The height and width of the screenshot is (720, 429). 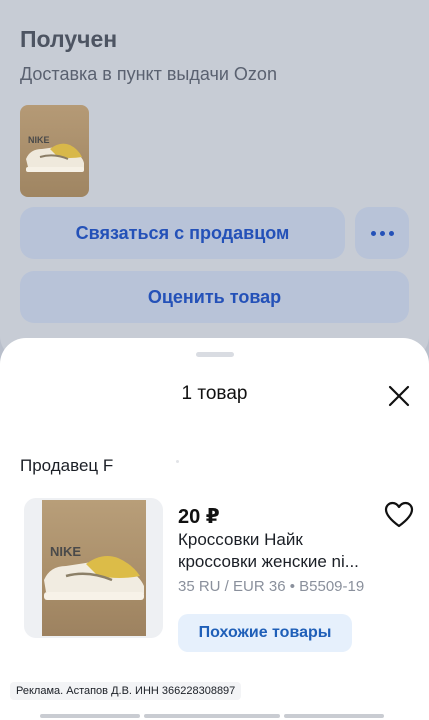 I want to click on product-photo: NIKE, so click(x=94, y=568).